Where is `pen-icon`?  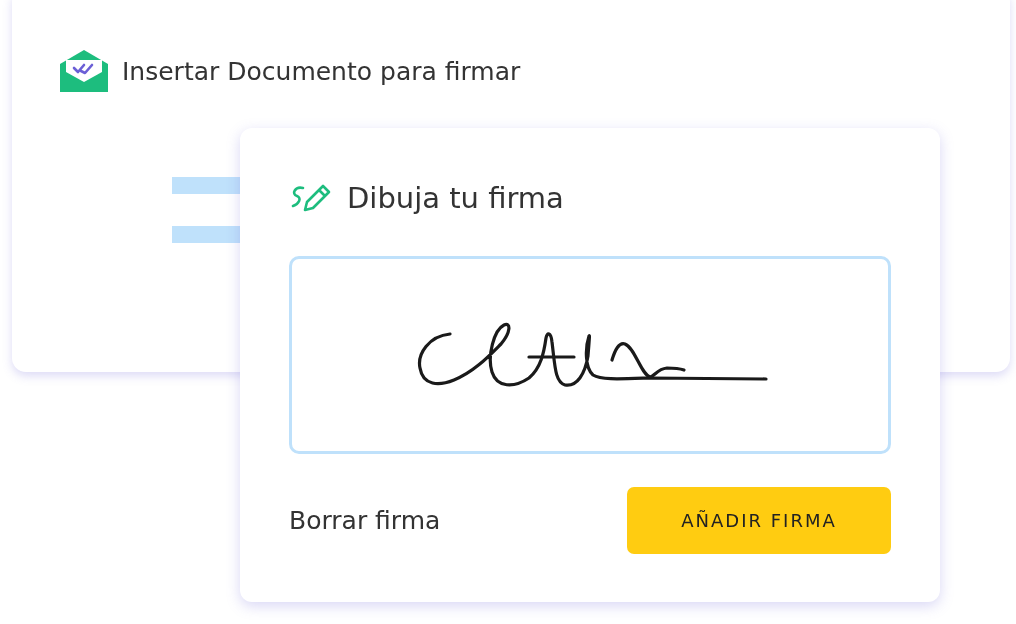 pen-icon is located at coordinates (311, 198).